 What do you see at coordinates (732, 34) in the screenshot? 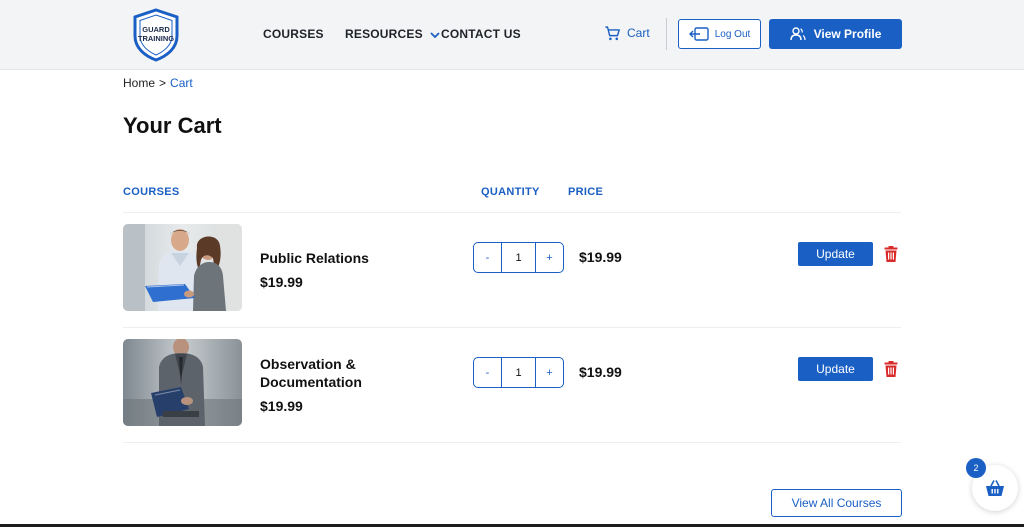
I see `logout-label: Log Out` at bounding box center [732, 34].